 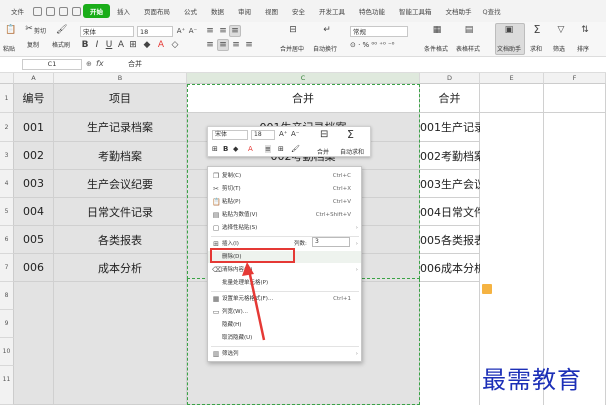 I want to click on row-header-3: 3, so click(x=7, y=156).